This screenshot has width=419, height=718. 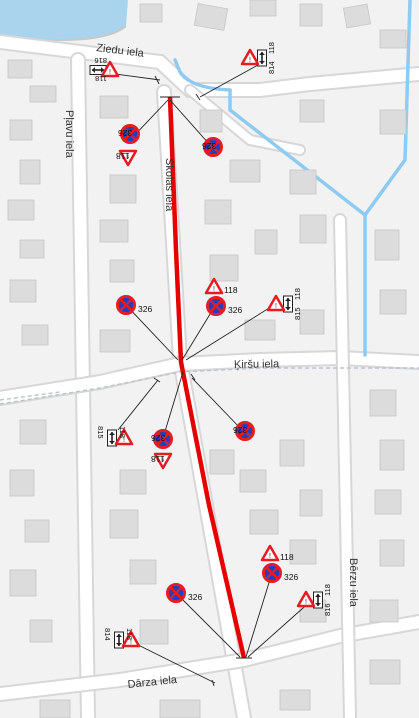 What do you see at coordinates (353, 583) in the screenshot?
I see `street-label-berzu: Bērzu iela` at bounding box center [353, 583].